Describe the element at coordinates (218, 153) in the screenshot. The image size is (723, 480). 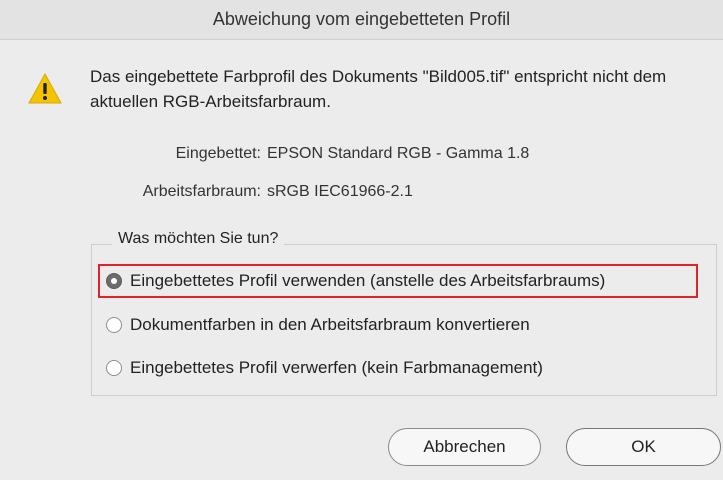
I see `embedded-profile-label: Eingebettet:` at that location.